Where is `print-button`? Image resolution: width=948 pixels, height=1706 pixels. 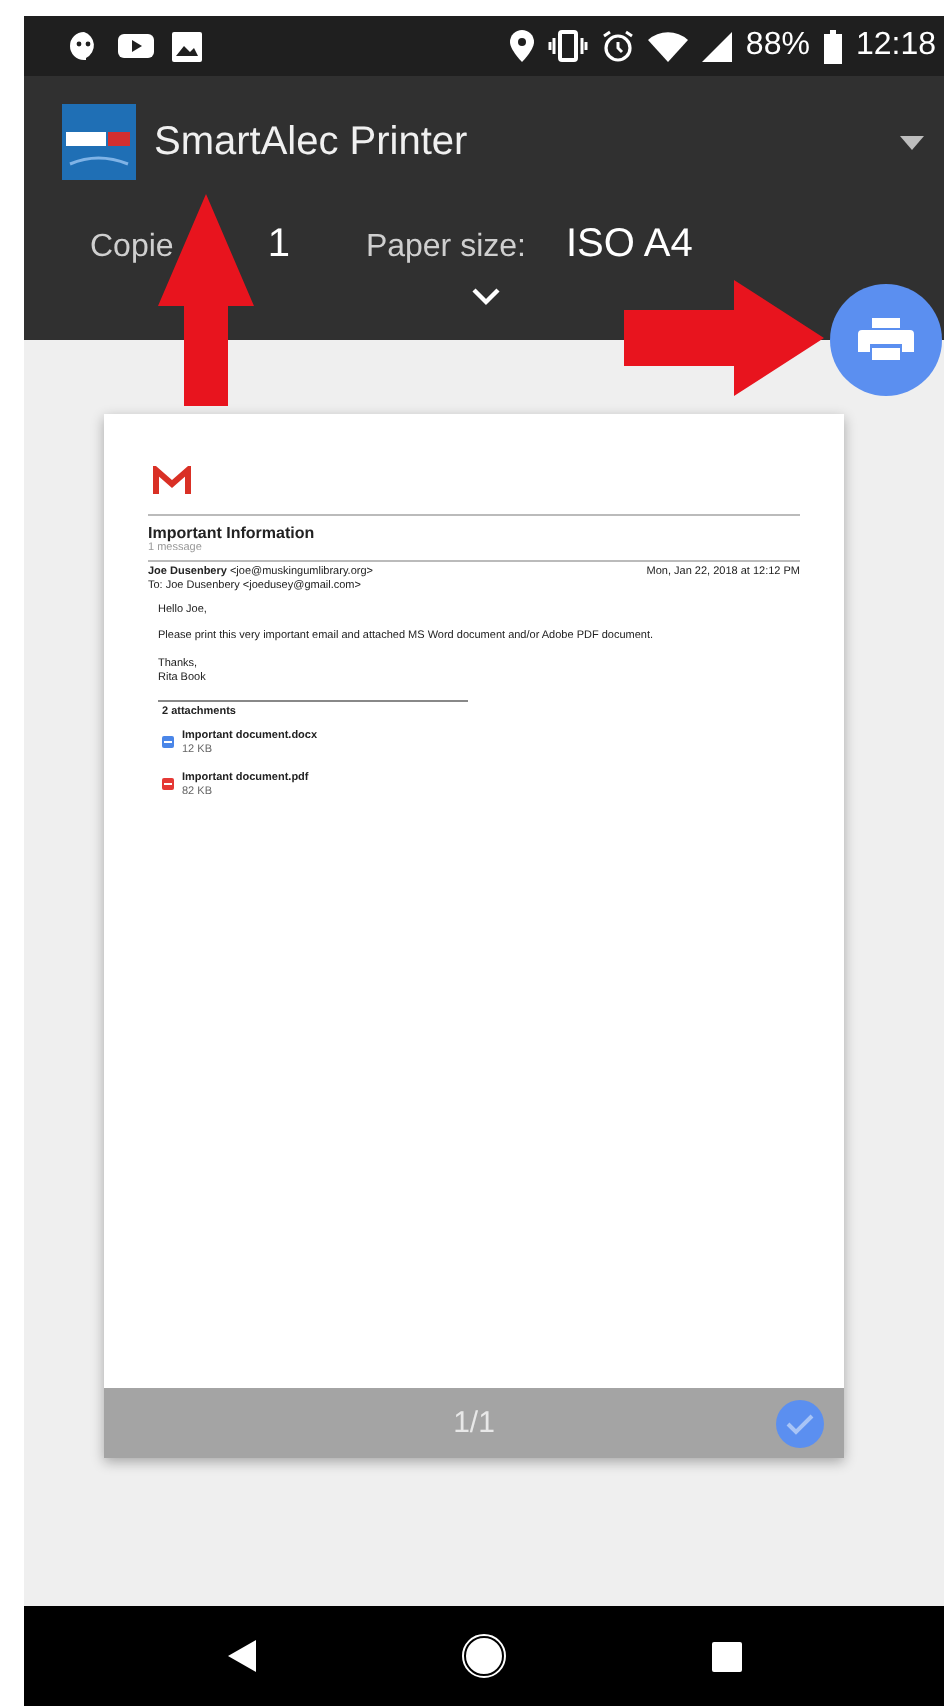
print-button is located at coordinates (886, 340).